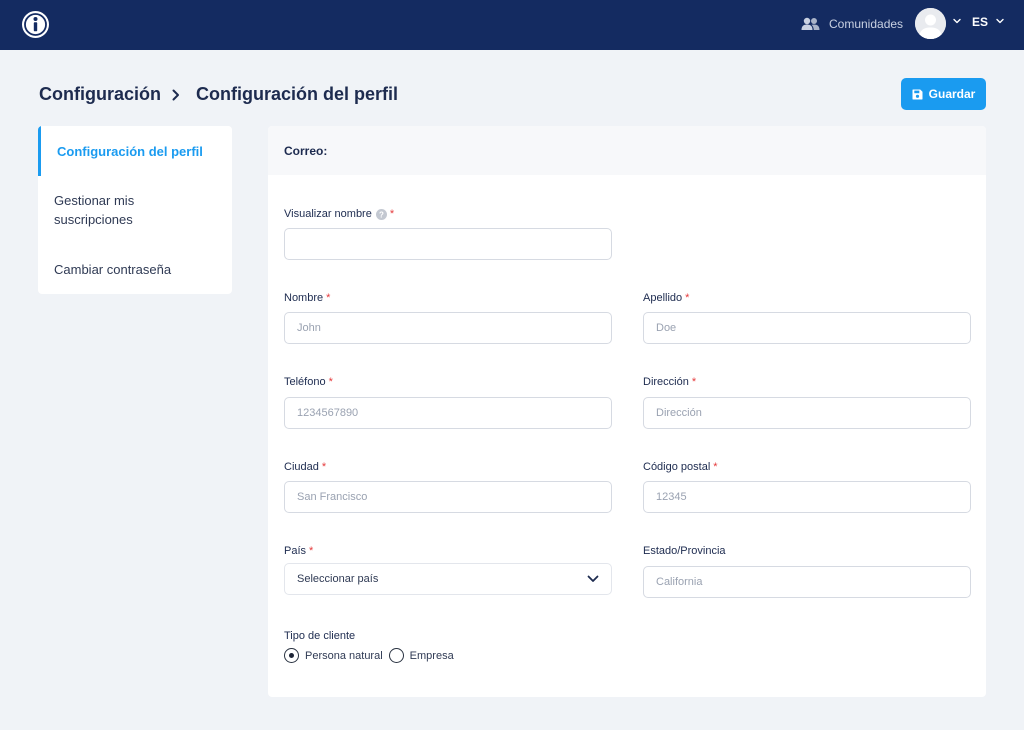 The width and height of the screenshot is (1024, 730). I want to click on display-name-label-text: Visualizar nombre, so click(328, 214).